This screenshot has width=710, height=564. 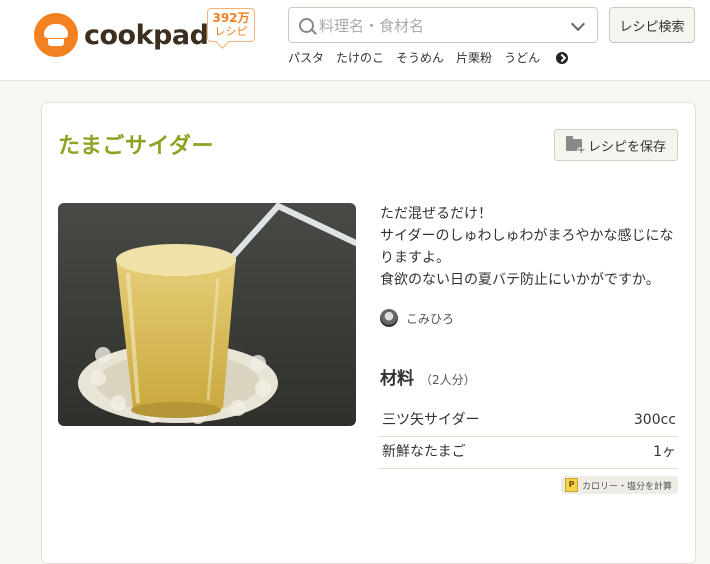 I want to click on keyword-link: うどん, so click(x=522, y=57).